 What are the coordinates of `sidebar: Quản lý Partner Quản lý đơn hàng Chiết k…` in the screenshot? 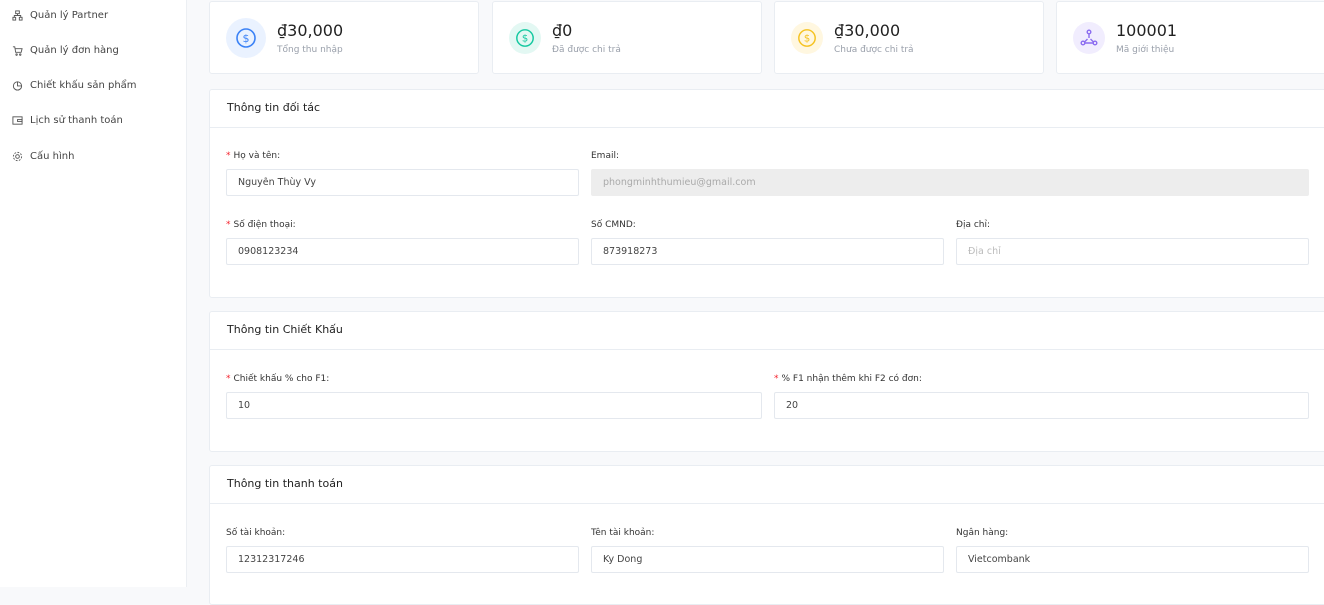 It's located at (93, 293).